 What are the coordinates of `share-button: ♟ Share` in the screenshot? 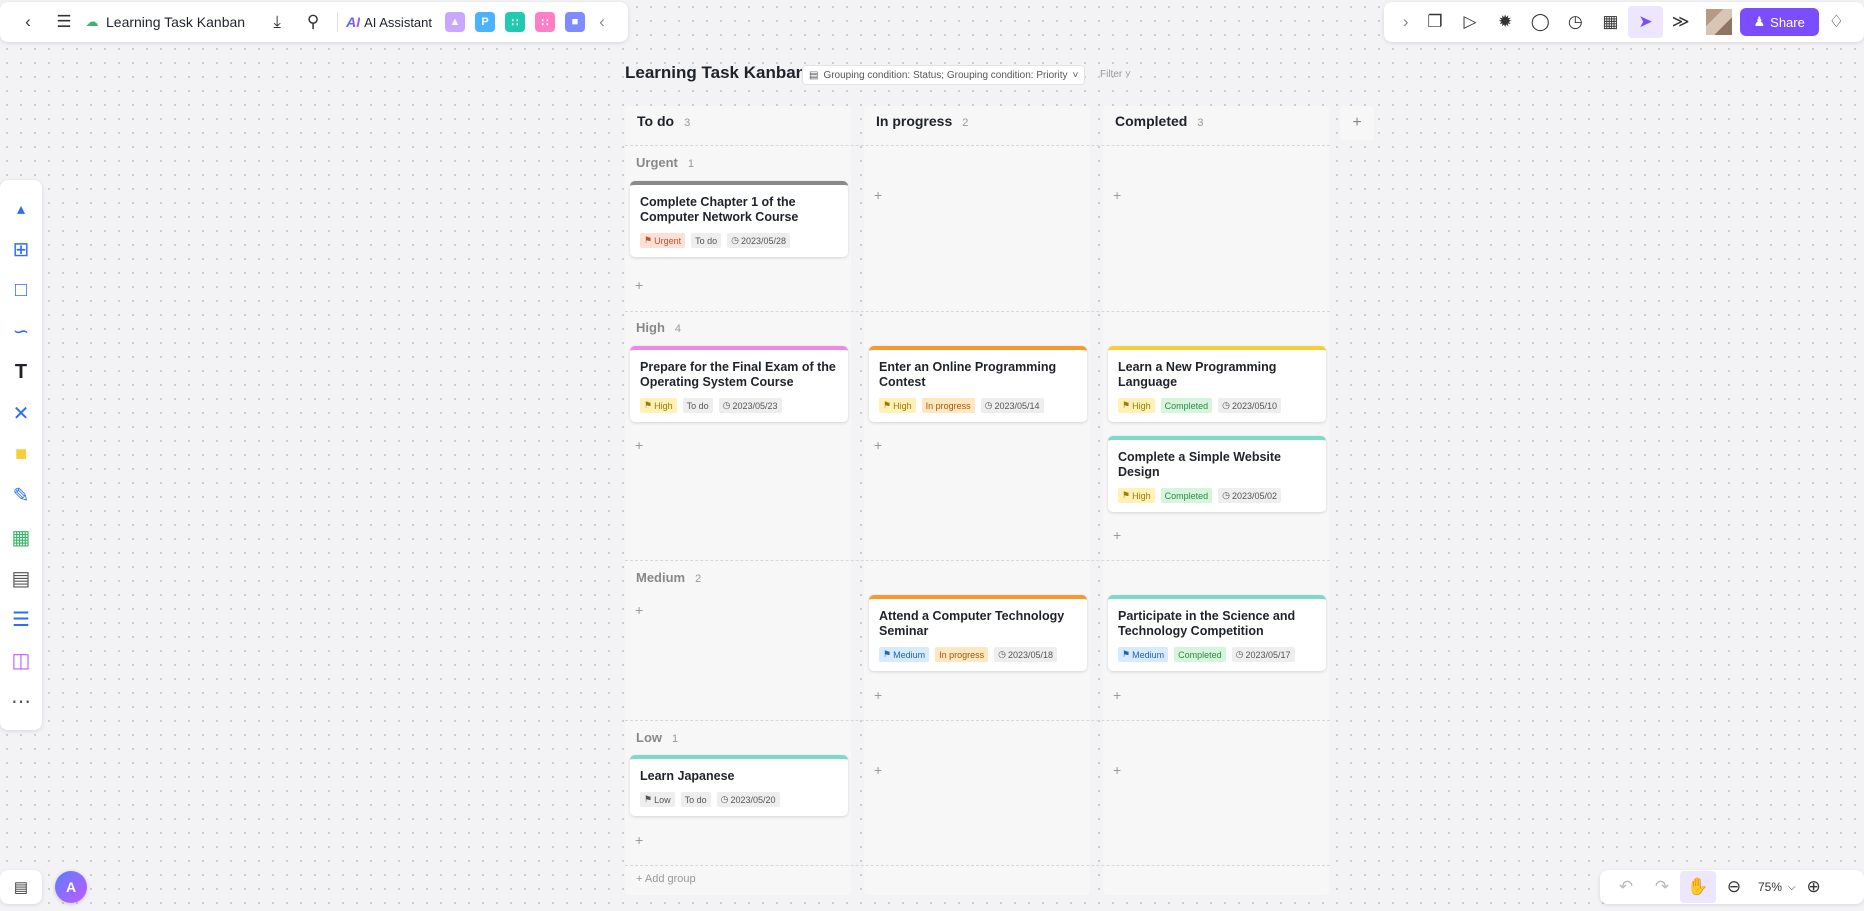 It's located at (1779, 22).